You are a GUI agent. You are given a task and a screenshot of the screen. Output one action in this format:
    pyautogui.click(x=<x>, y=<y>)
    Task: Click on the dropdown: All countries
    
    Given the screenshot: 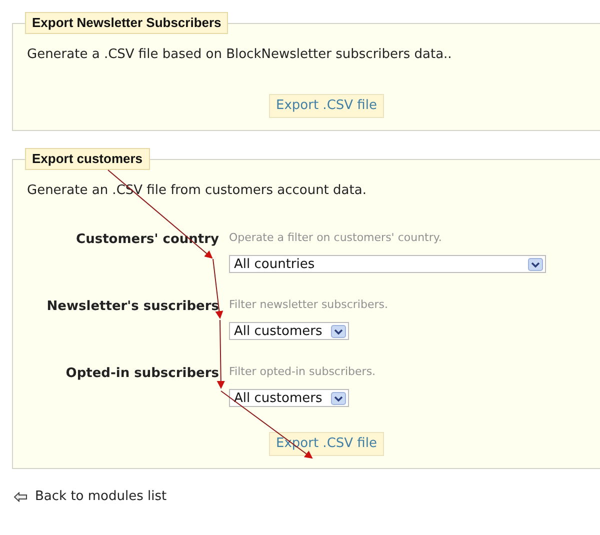 What is the action you would take?
    pyautogui.click(x=387, y=264)
    